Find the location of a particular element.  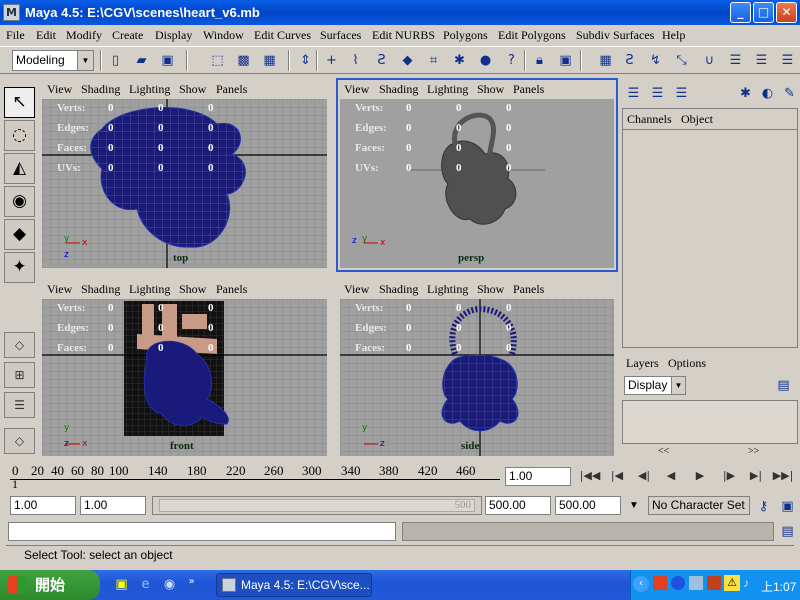

step-forward-frame-icon: |▶ is located at coordinates (729, 476).